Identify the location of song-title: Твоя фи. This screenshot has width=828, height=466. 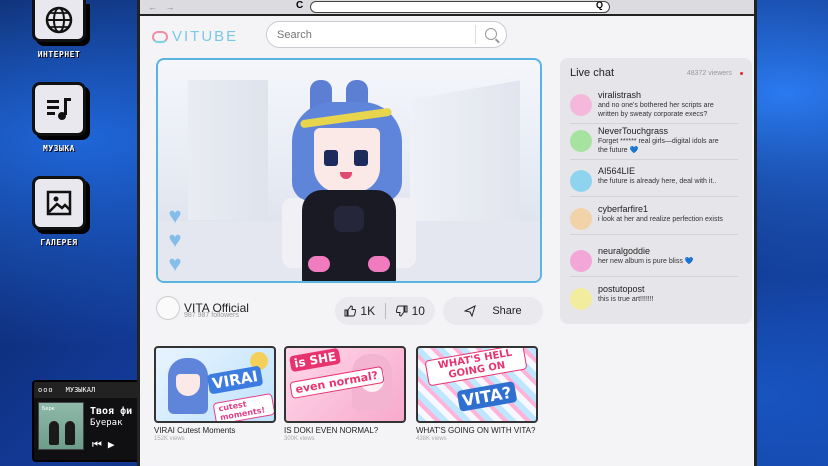
(111, 411).